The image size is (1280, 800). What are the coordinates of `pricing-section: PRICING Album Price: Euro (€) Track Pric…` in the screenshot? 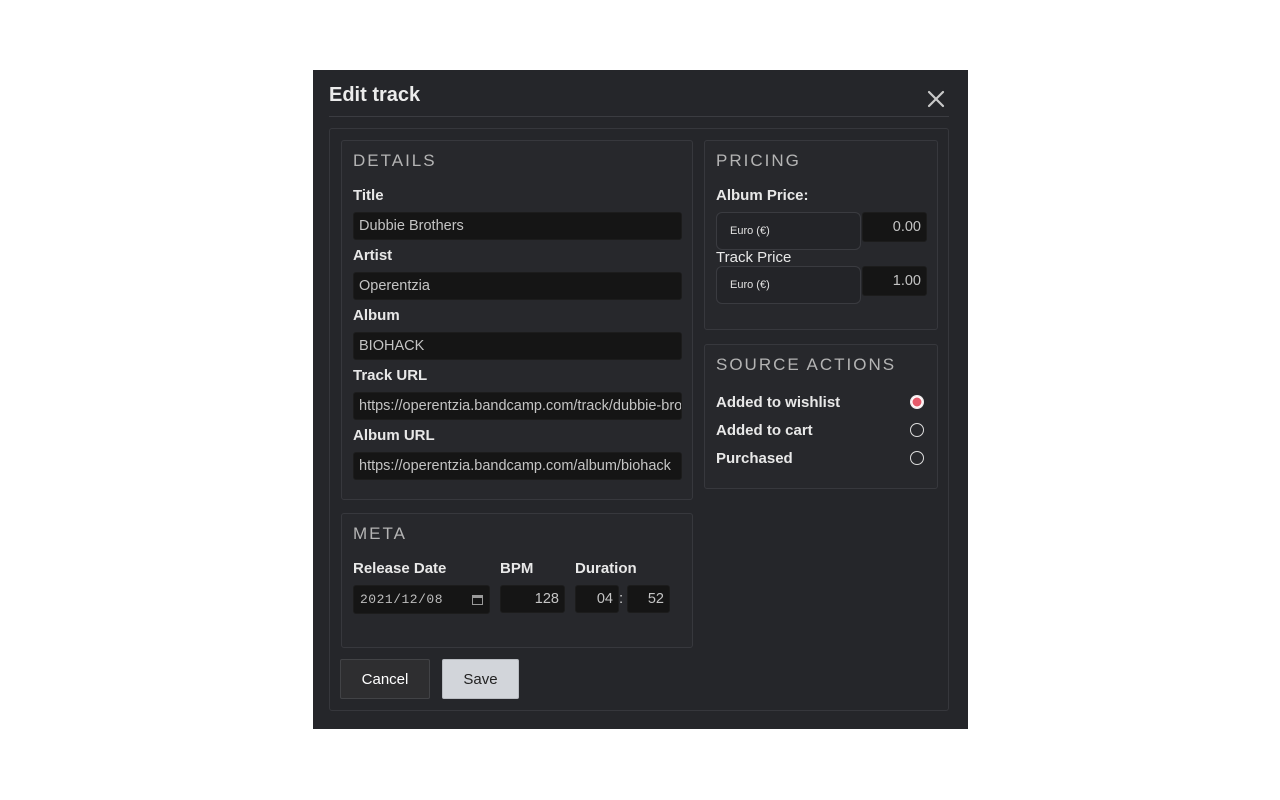 It's located at (821, 235).